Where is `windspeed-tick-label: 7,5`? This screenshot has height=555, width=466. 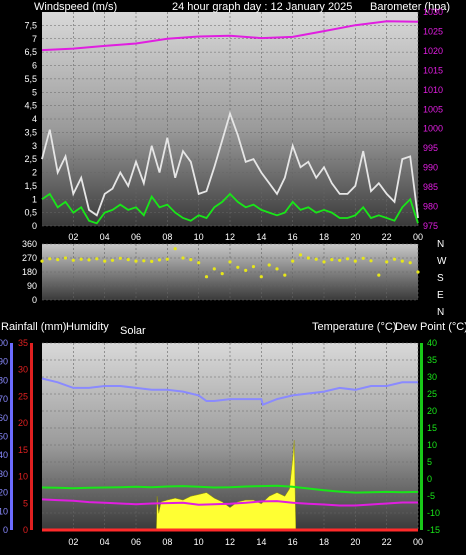
windspeed-tick-label: 7,5 is located at coordinates (30, 25).